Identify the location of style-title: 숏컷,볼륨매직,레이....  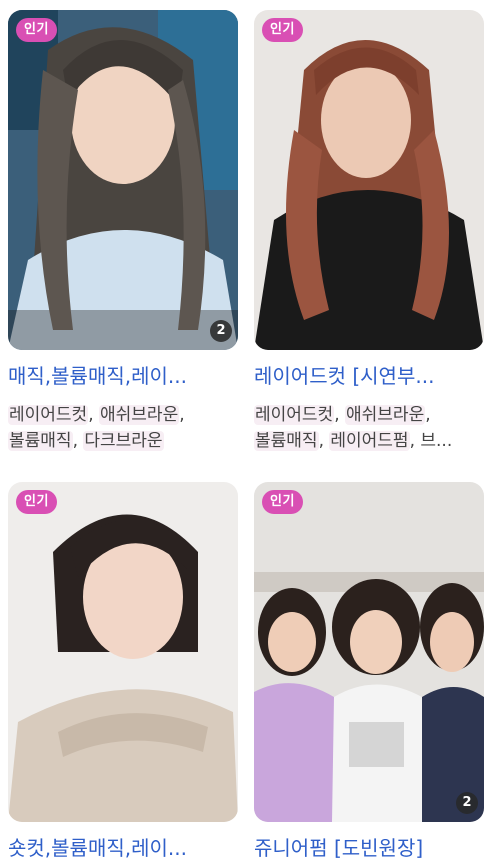
(123, 848).